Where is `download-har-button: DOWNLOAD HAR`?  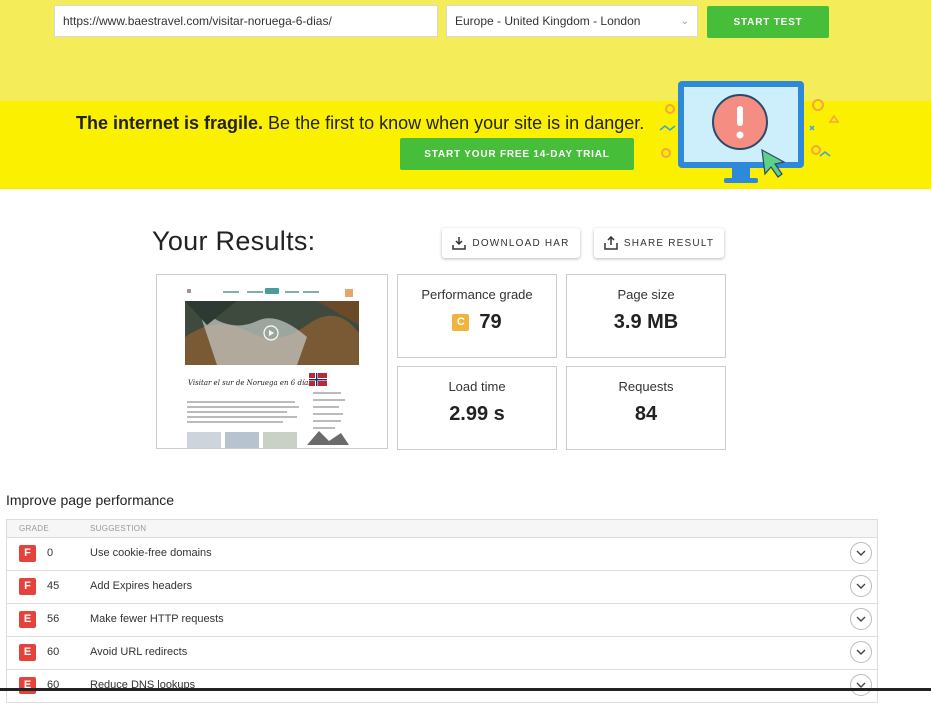
download-har-button: DOWNLOAD HAR is located at coordinates (511, 243).